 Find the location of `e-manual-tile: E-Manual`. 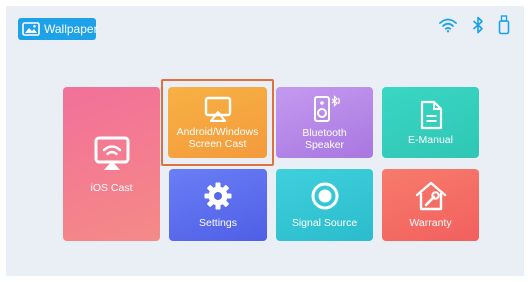

e-manual-tile: E-Manual is located at coordinates (430, 122).